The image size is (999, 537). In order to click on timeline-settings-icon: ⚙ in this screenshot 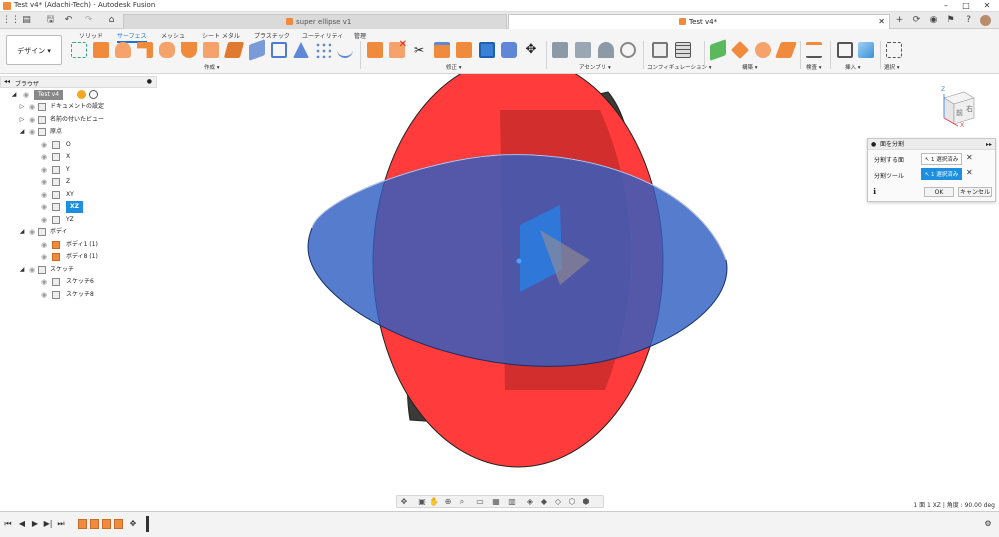, I will do `click(988, 524)`.